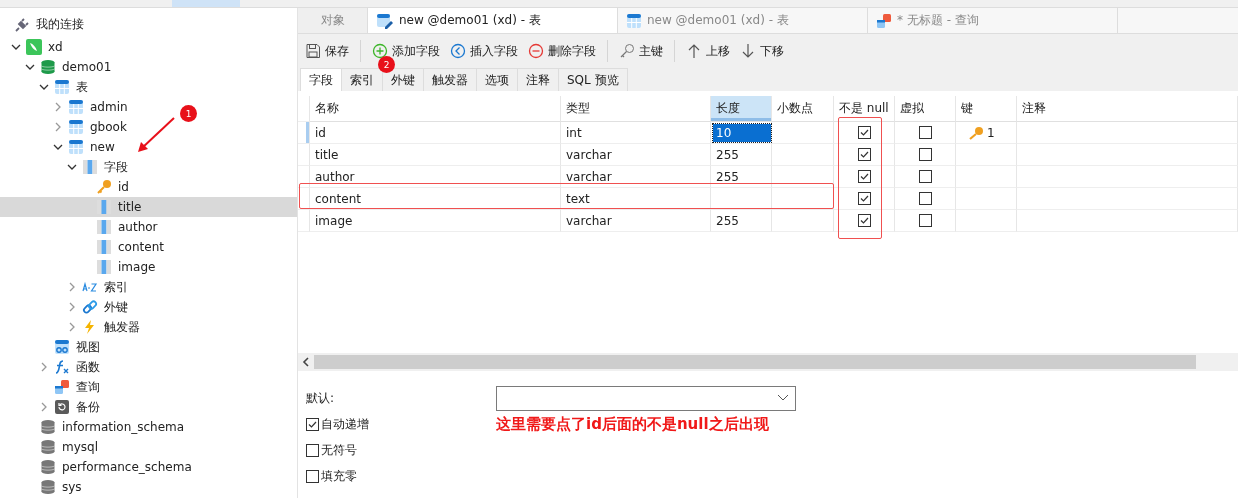 The height and width of the screenshot is (498, 1238). What do you see at coordinates (62, 407) in the screenshot?
I see `backup-icon` at bounding box center [62, 407].